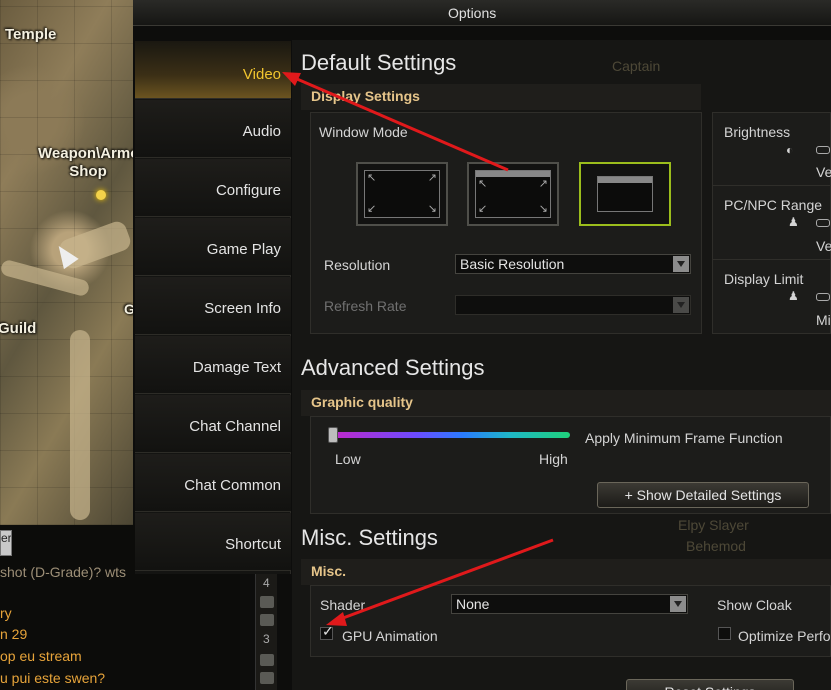 This screenshot has width=831, height=690. Describe the element at coordinates (713, 525) in the screenshot. I see `background-name: Elpy Slayer` at that location.